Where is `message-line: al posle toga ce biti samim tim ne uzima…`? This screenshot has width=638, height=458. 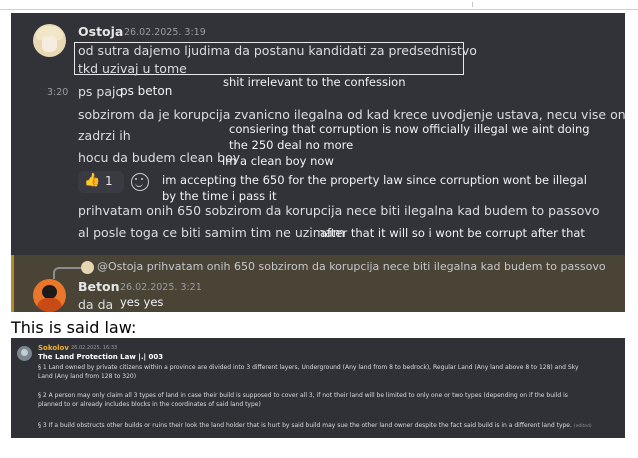
message-line: al posle toga ce biti samim tim ne uzima… is located at coordinates (211, 232).